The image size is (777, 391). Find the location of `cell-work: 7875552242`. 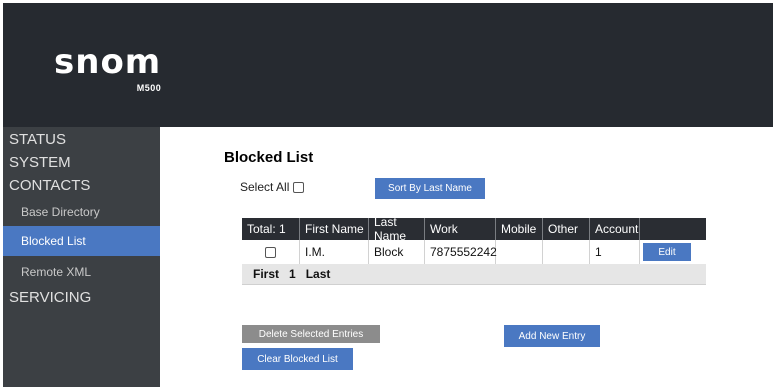

cell-work: 7875552242 is located at coordinates (461, 252).